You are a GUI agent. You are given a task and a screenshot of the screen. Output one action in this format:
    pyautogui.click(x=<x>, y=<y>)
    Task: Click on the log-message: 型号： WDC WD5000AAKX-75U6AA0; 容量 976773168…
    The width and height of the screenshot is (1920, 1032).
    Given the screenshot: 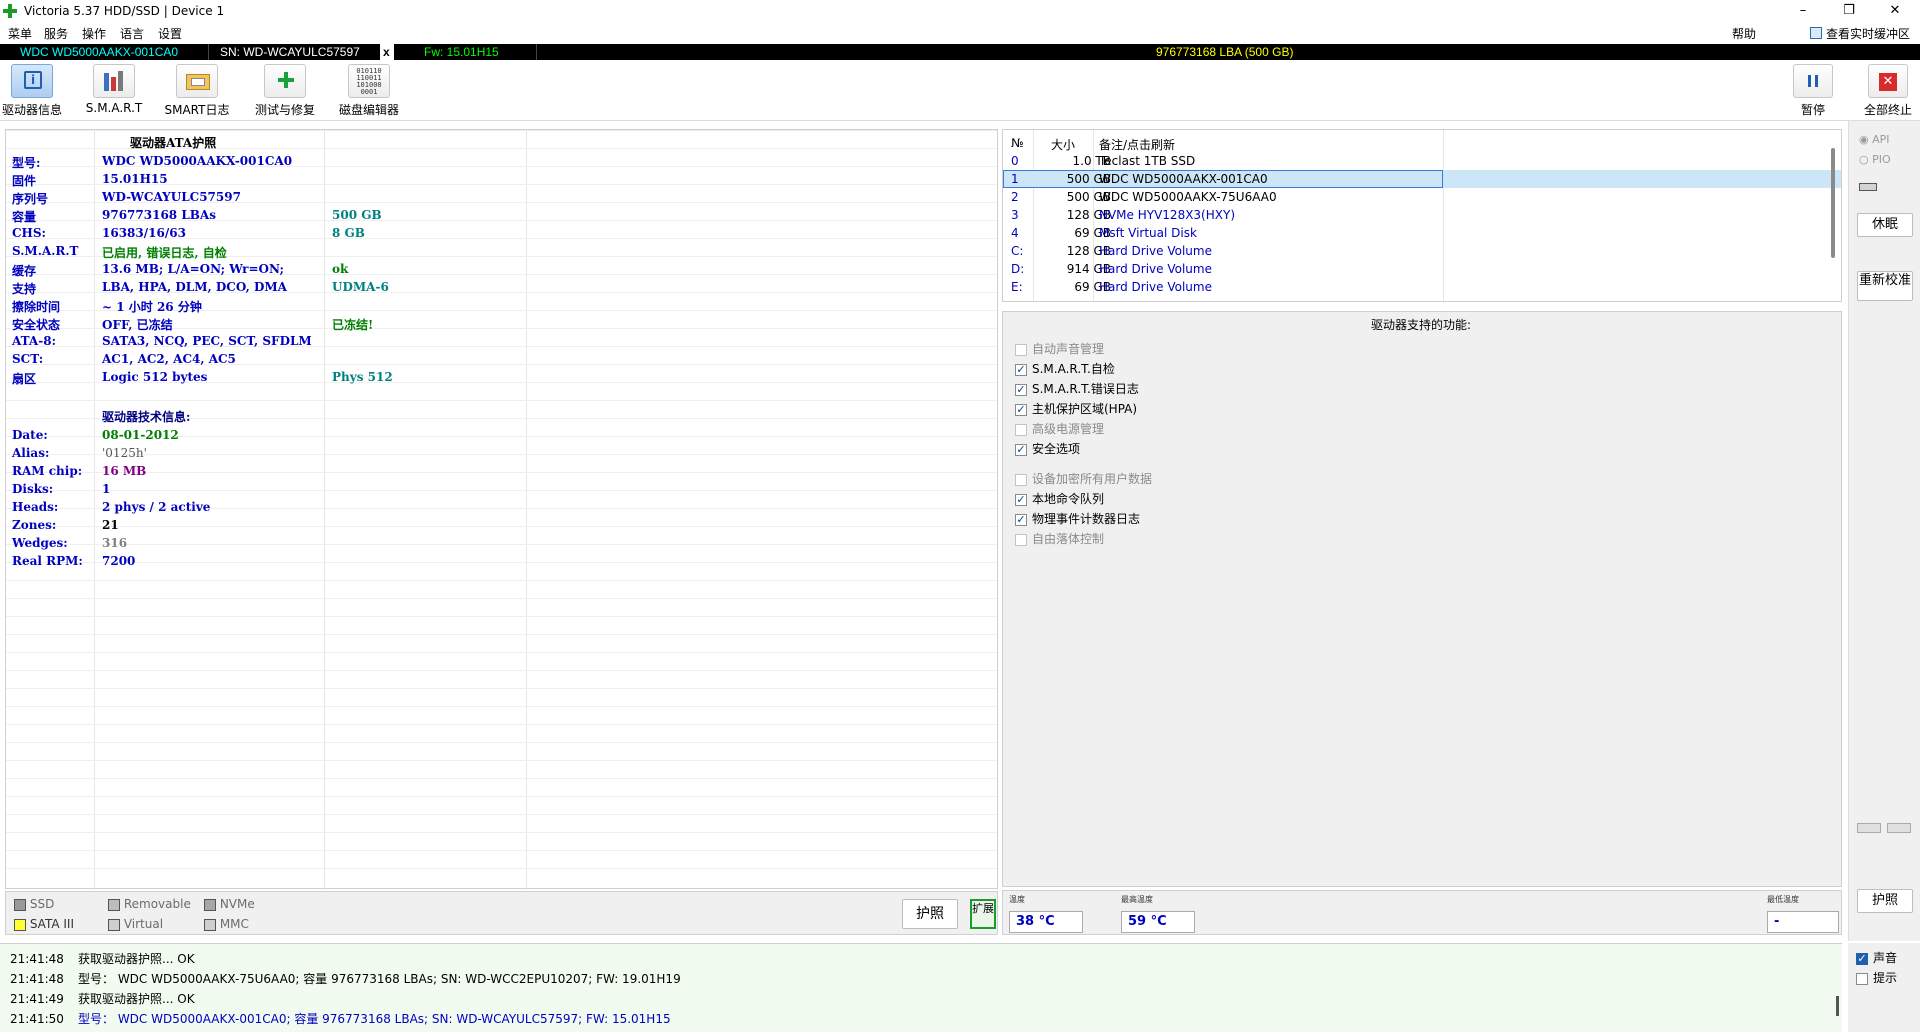 What is the action you would take?
    pyautogui.click(x=379, y=979)
    